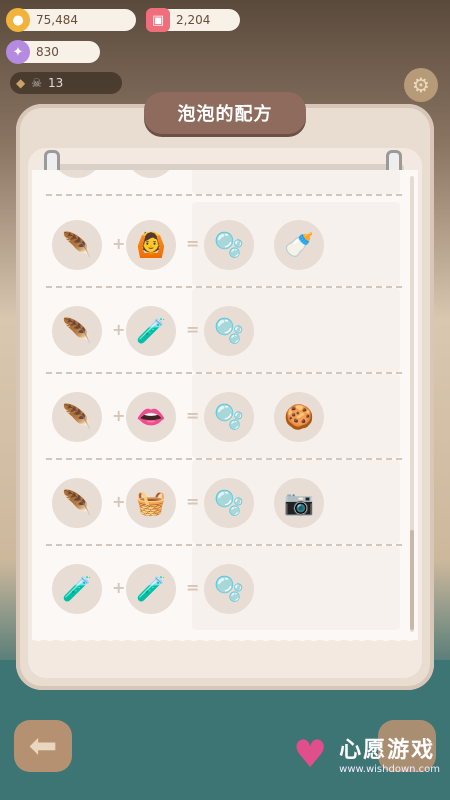 The image size is (450, 800). What do you see at coordinates (36, 83) in the screenshot?
I see `skull-icon: ☠` at bounding box center [36, 83].